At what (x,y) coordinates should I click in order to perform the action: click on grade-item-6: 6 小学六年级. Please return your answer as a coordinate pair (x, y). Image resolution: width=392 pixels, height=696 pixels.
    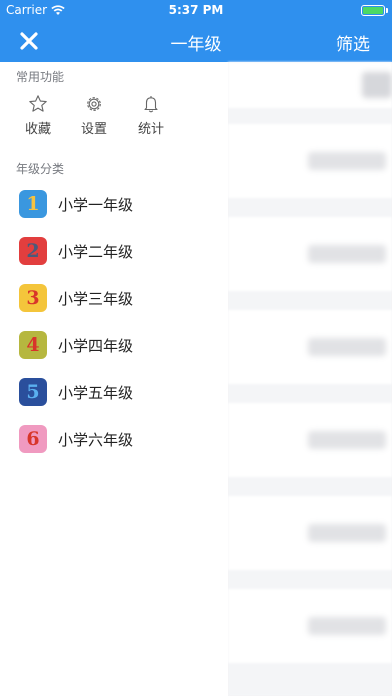
    Looking at the image, I should click on (114, 440).